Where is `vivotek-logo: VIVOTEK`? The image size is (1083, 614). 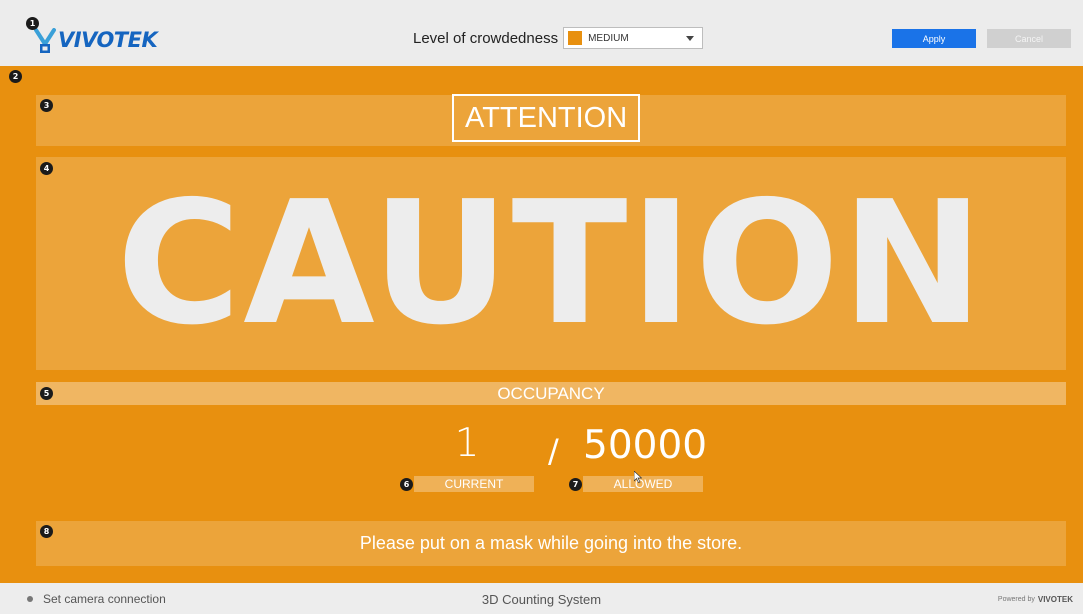
vivotek-logo: VIVOTEK is located at coordinates (96, 40).